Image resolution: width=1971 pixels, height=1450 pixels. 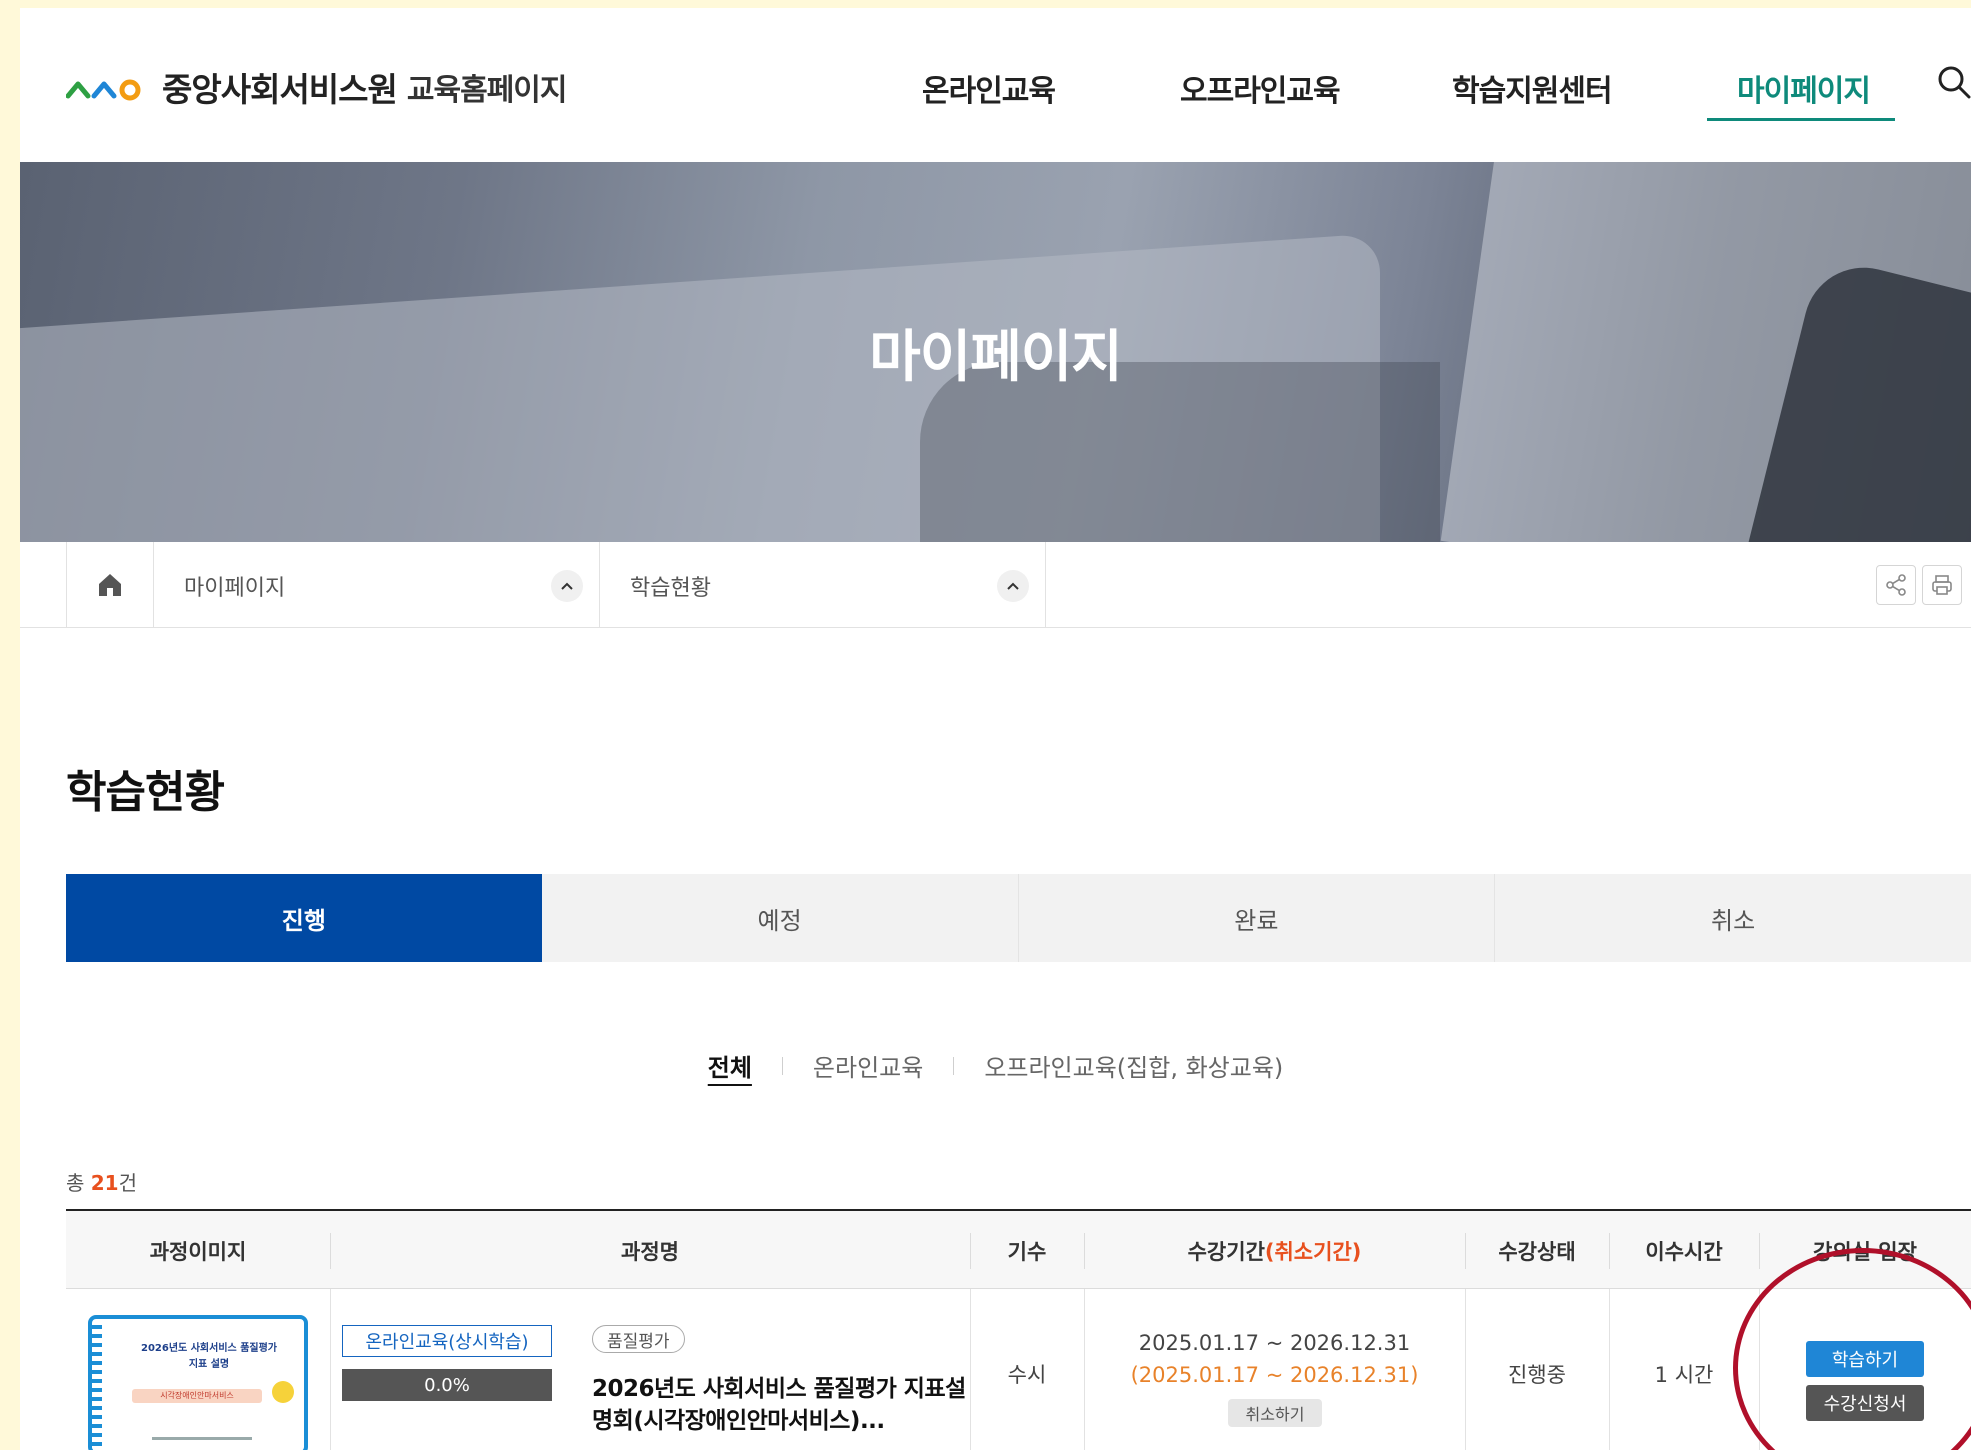 I want to click on progress-text: 0.0%, so click(x=447, y=1385).